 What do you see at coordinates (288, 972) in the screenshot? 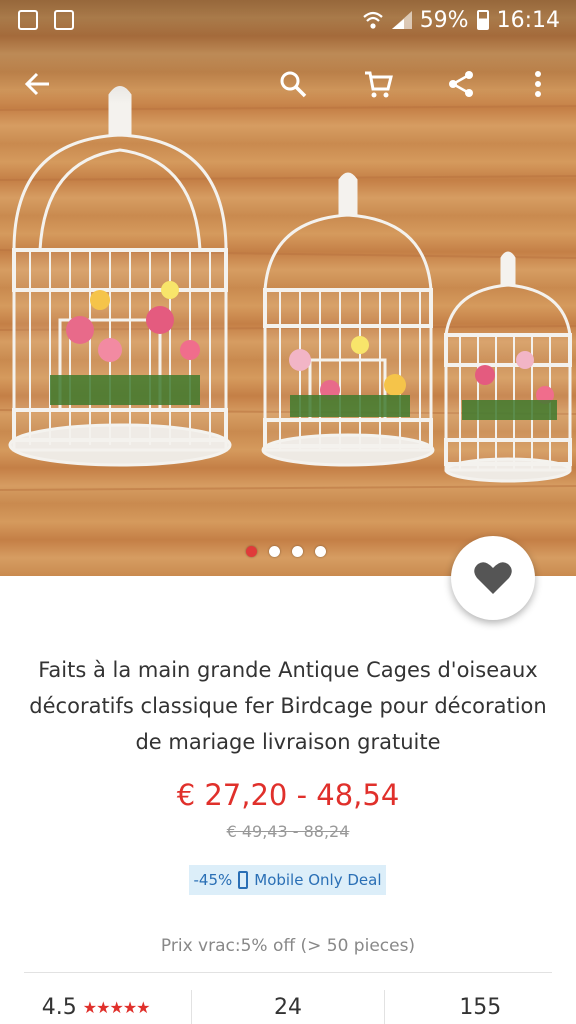
I see `divider` at bounding box center [288, 972].